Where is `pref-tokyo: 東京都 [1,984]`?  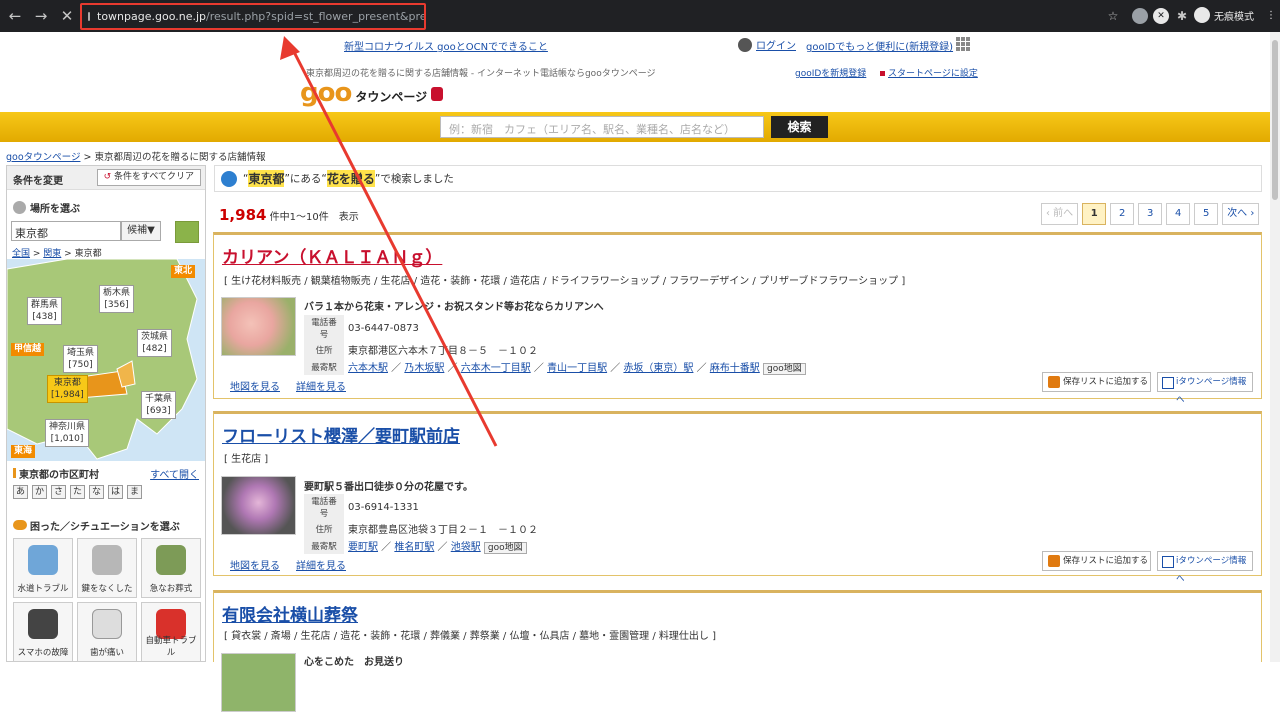
pref-tokyo: 東京都 [1,984] is located at coordinates (67, 389).